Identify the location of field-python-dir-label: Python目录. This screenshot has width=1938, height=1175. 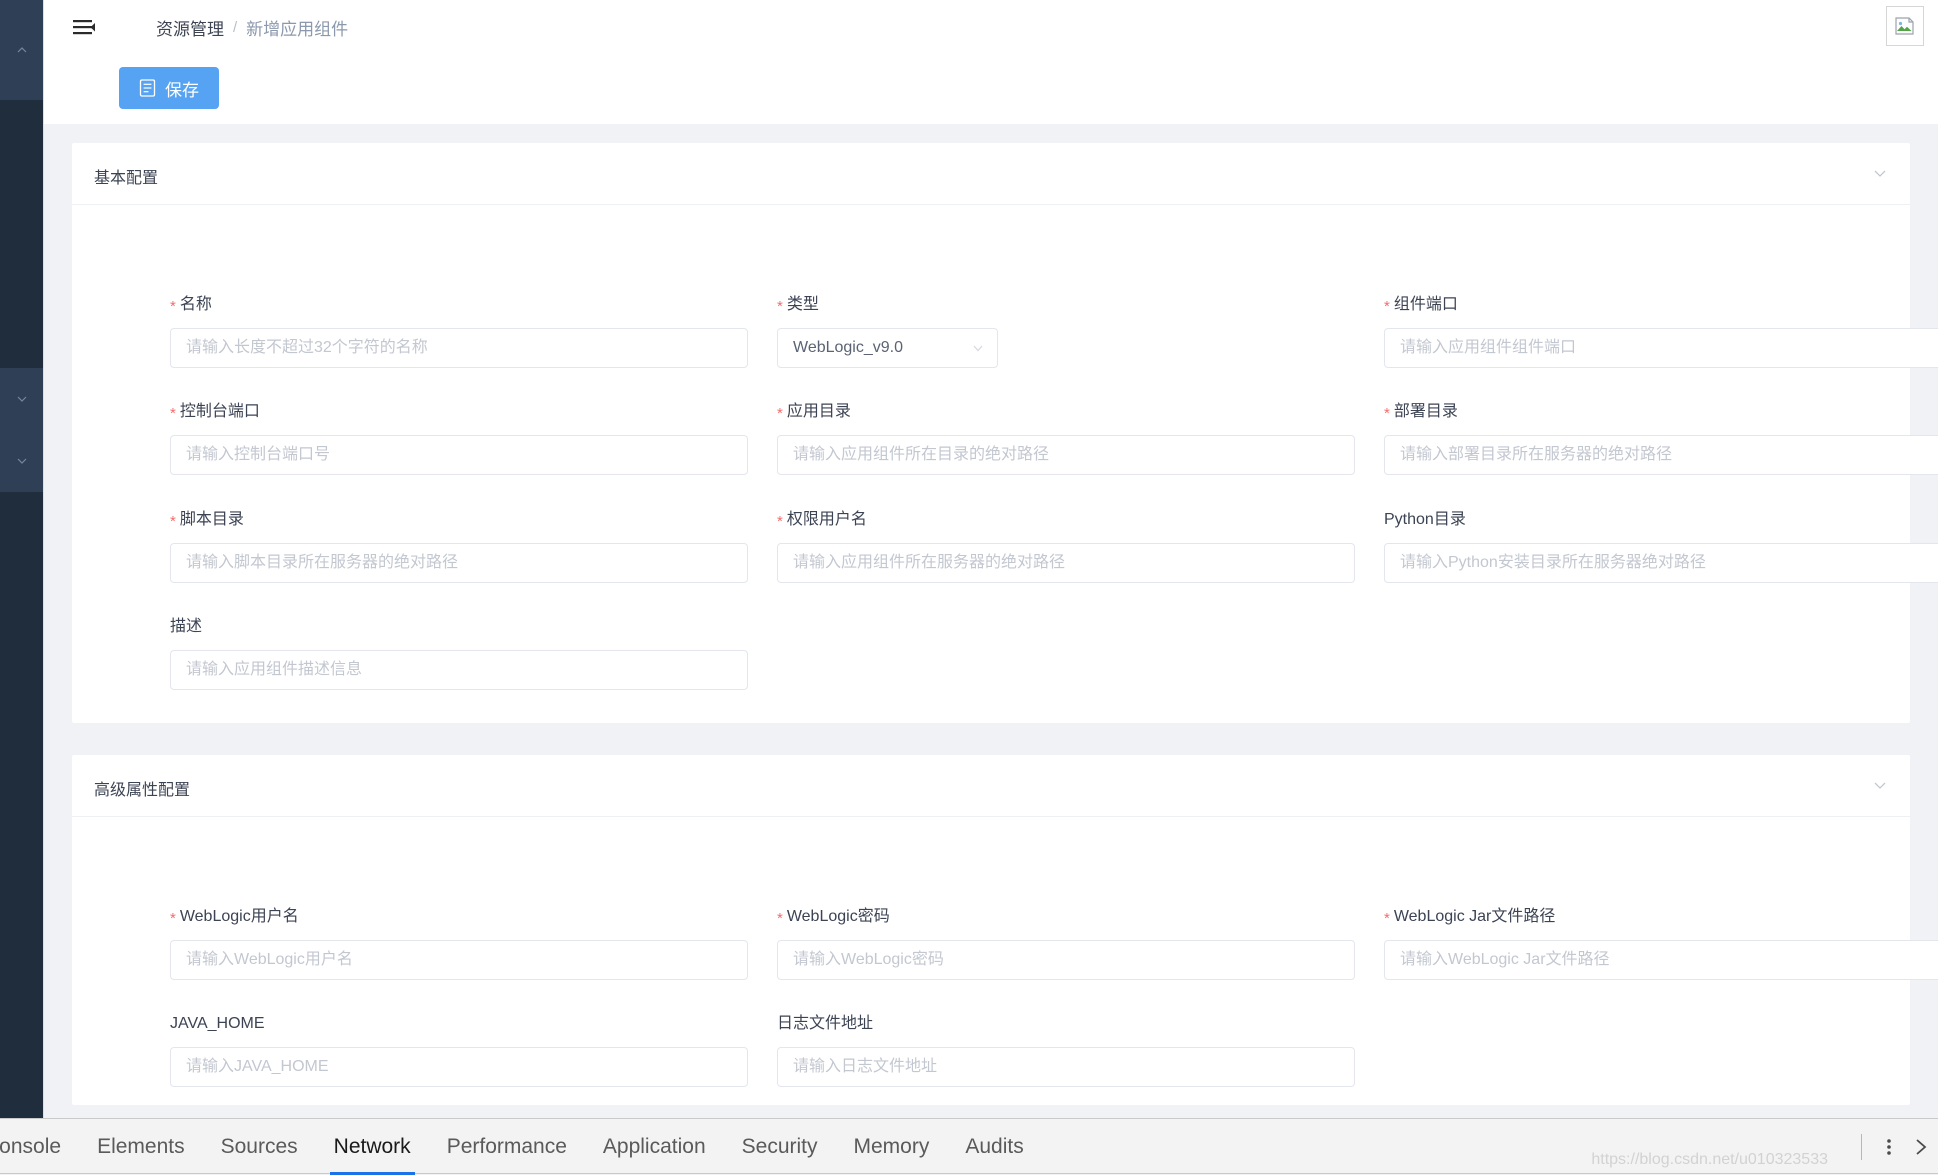
(1425, 519).